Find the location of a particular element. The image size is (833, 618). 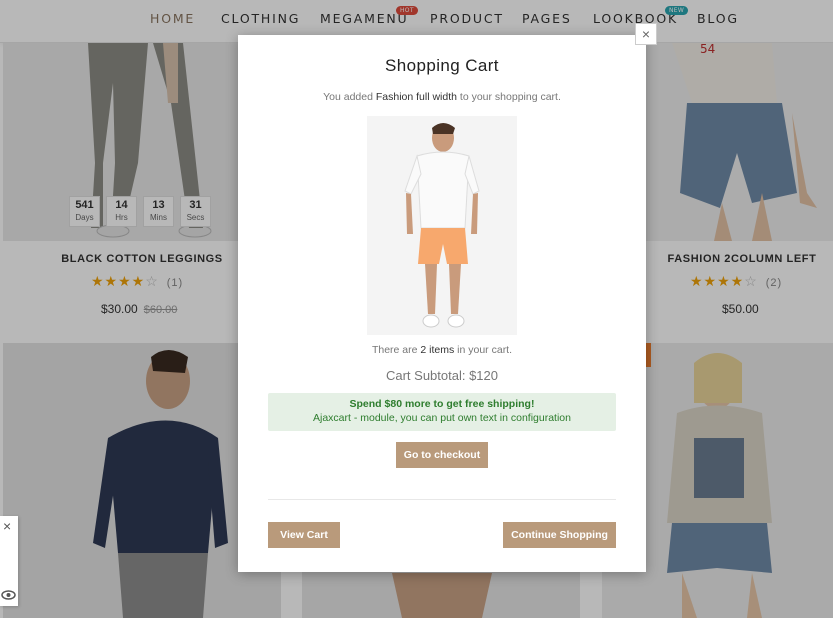

modal-title: Shopping Cart is located at coordinates (442, 65).